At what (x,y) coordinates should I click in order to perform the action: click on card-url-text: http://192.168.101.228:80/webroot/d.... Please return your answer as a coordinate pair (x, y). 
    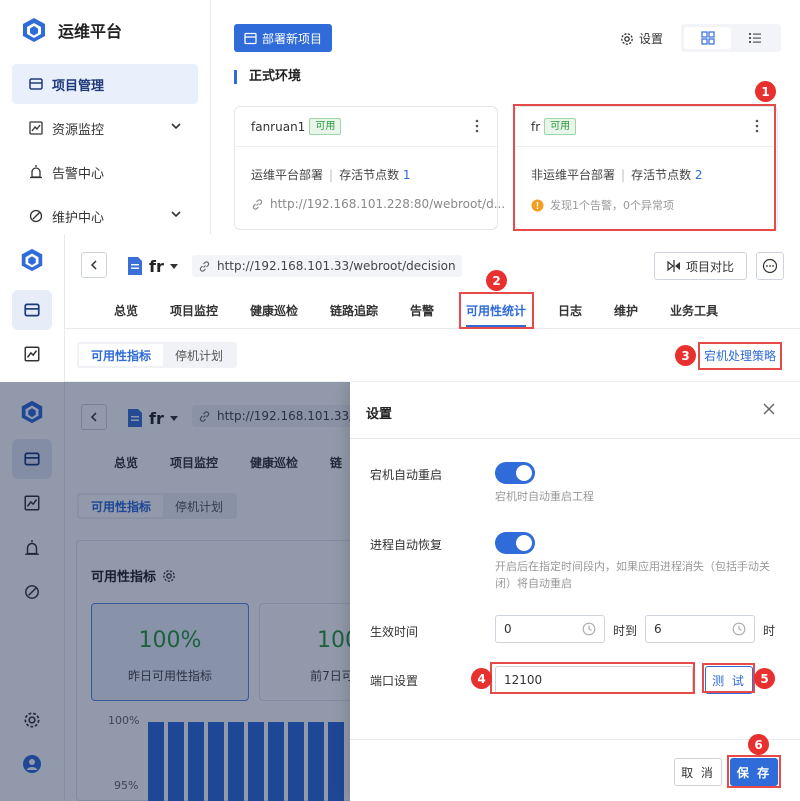
    Looking at the image, I should click on (388, 204).